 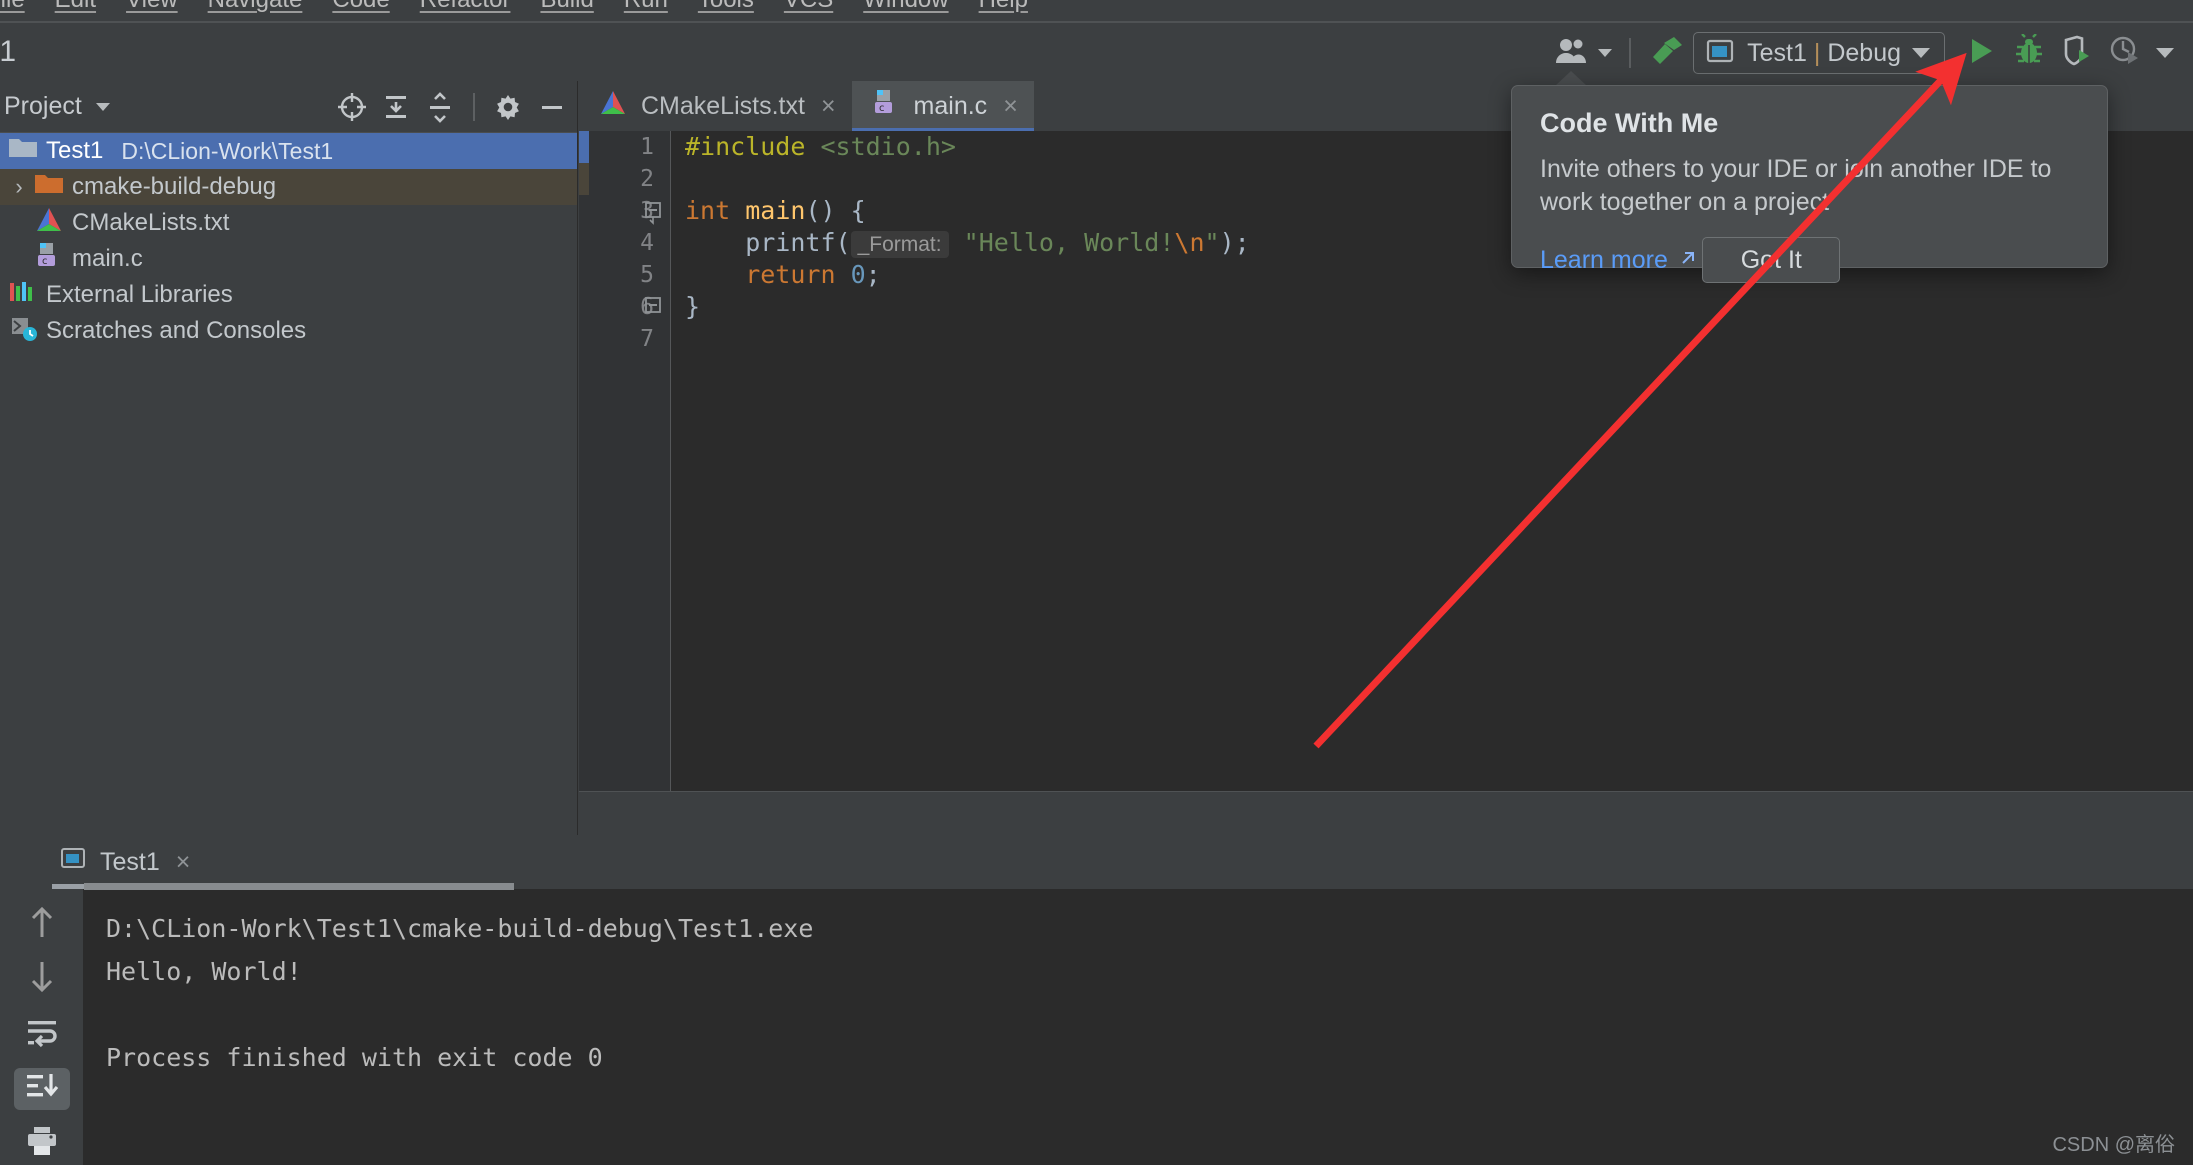 What do you see at coordinates (227, 150) in the screenshot?
I see `tree-item-path: D:\CLion-Work\Test1` at bounding box center [227, 150].